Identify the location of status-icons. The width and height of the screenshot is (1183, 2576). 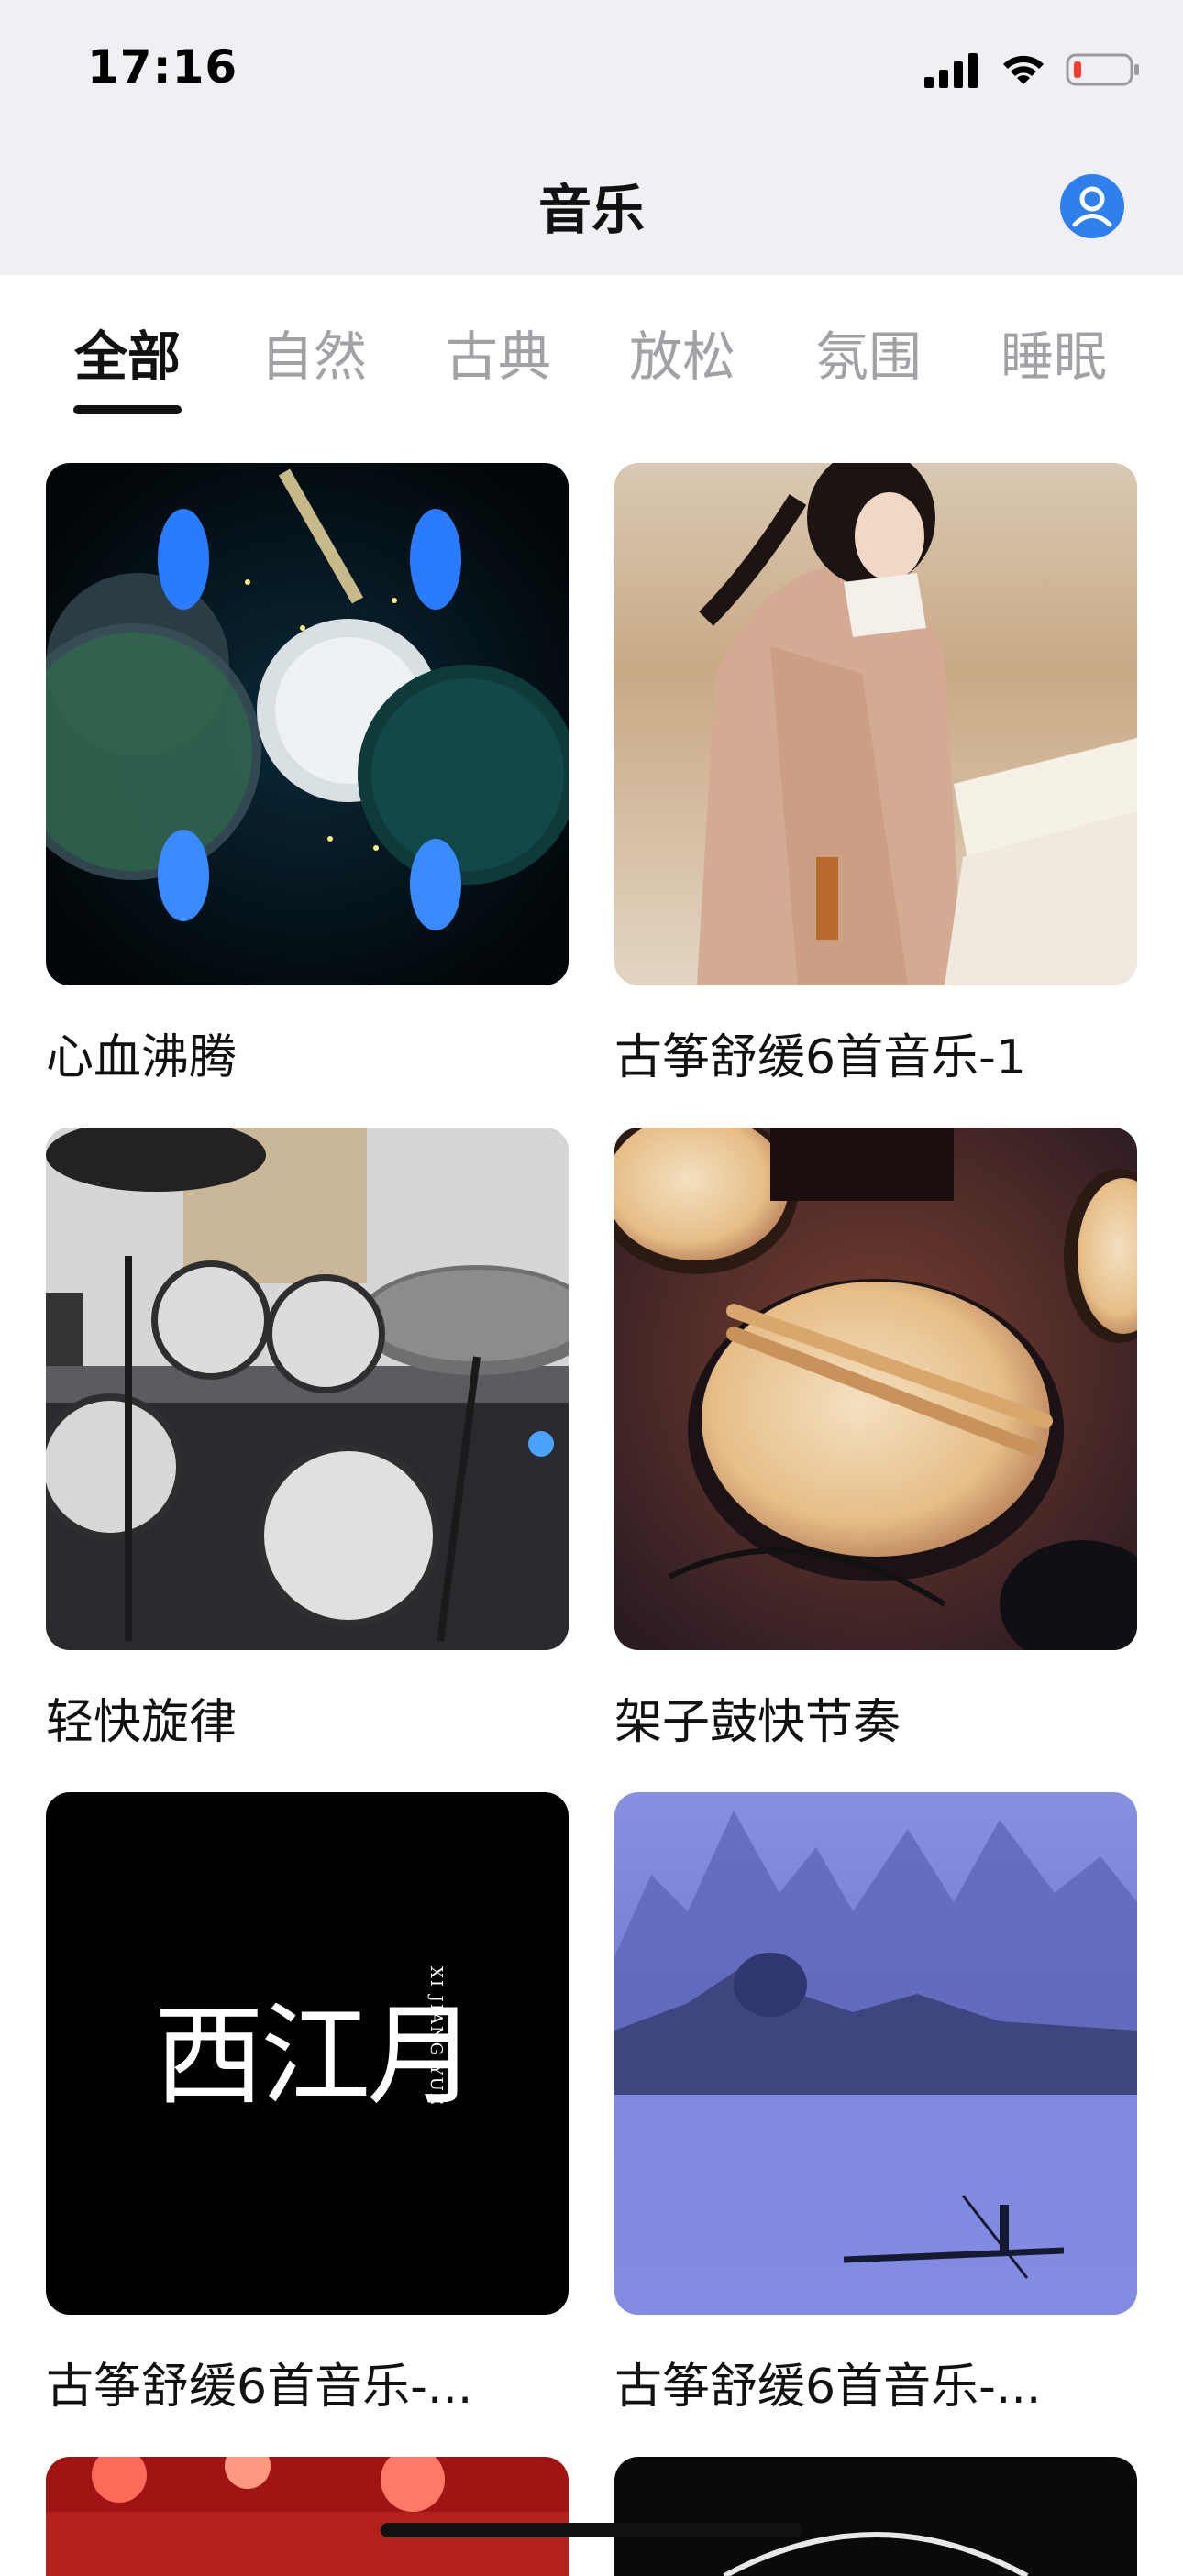
(1032, 71).